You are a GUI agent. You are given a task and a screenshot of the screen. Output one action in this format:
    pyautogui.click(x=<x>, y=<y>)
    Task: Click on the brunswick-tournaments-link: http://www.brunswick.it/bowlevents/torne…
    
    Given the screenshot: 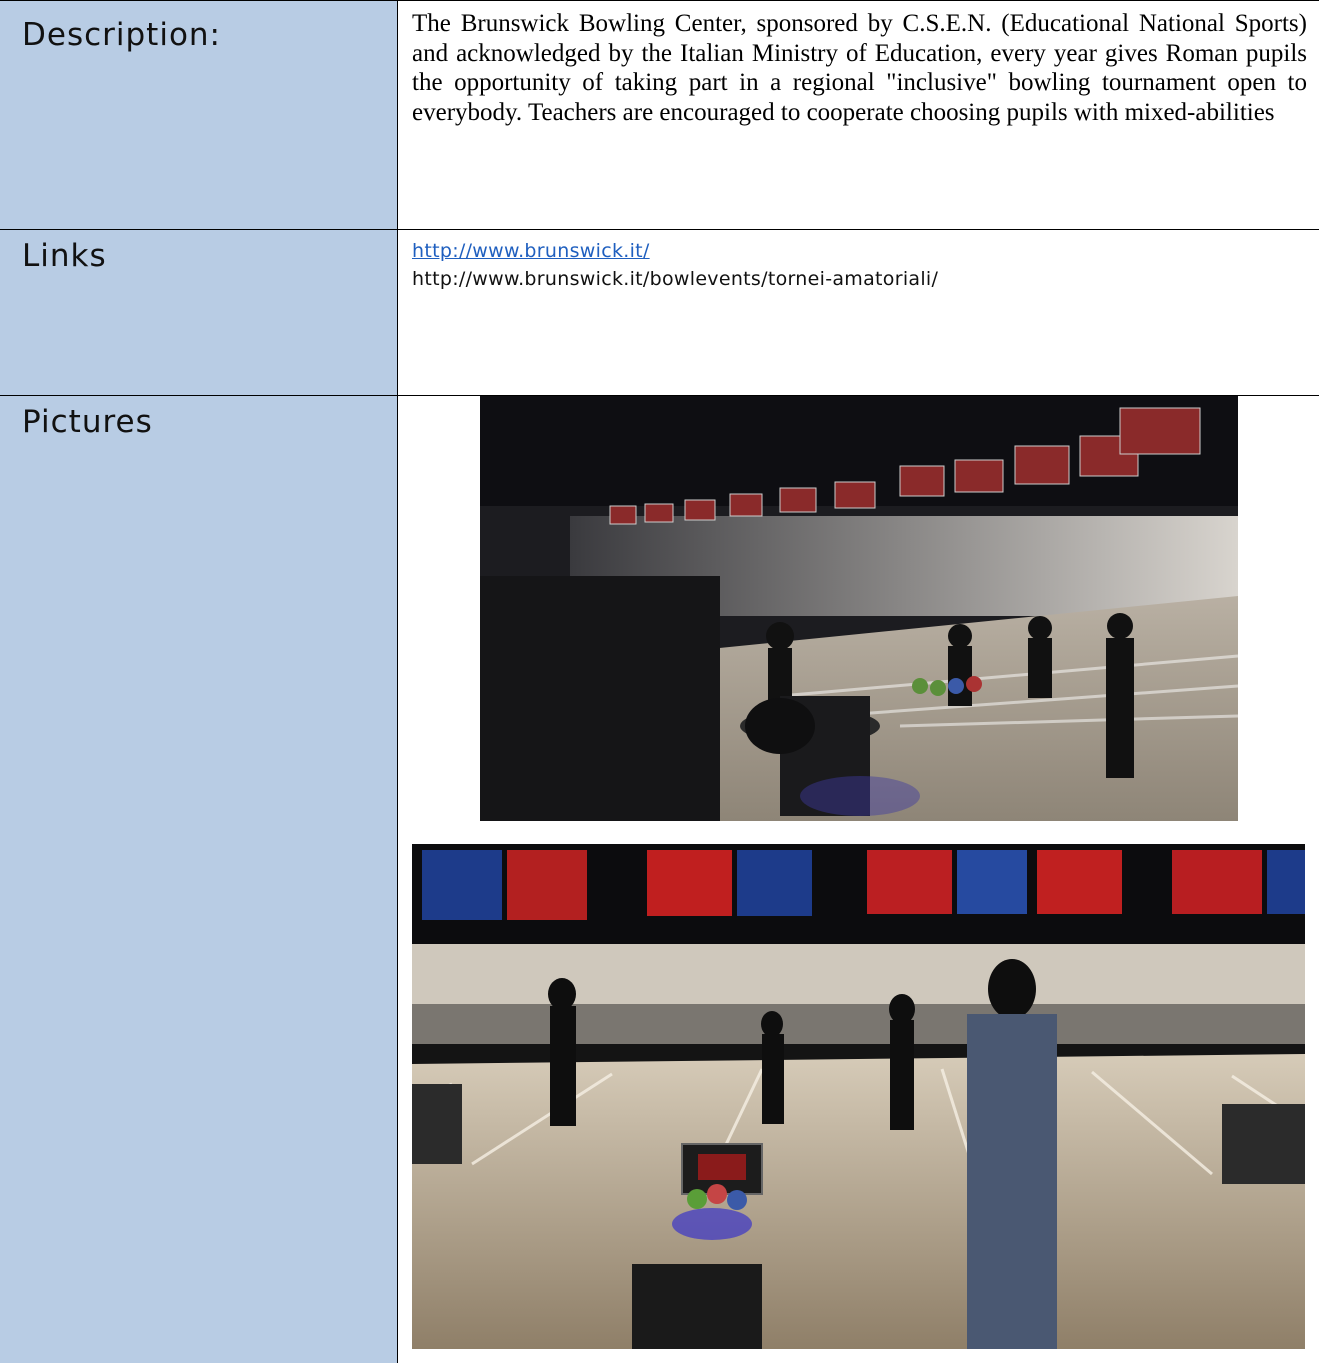 What is the action you would take?
    pyautogui.click(x=675, y=279)
    